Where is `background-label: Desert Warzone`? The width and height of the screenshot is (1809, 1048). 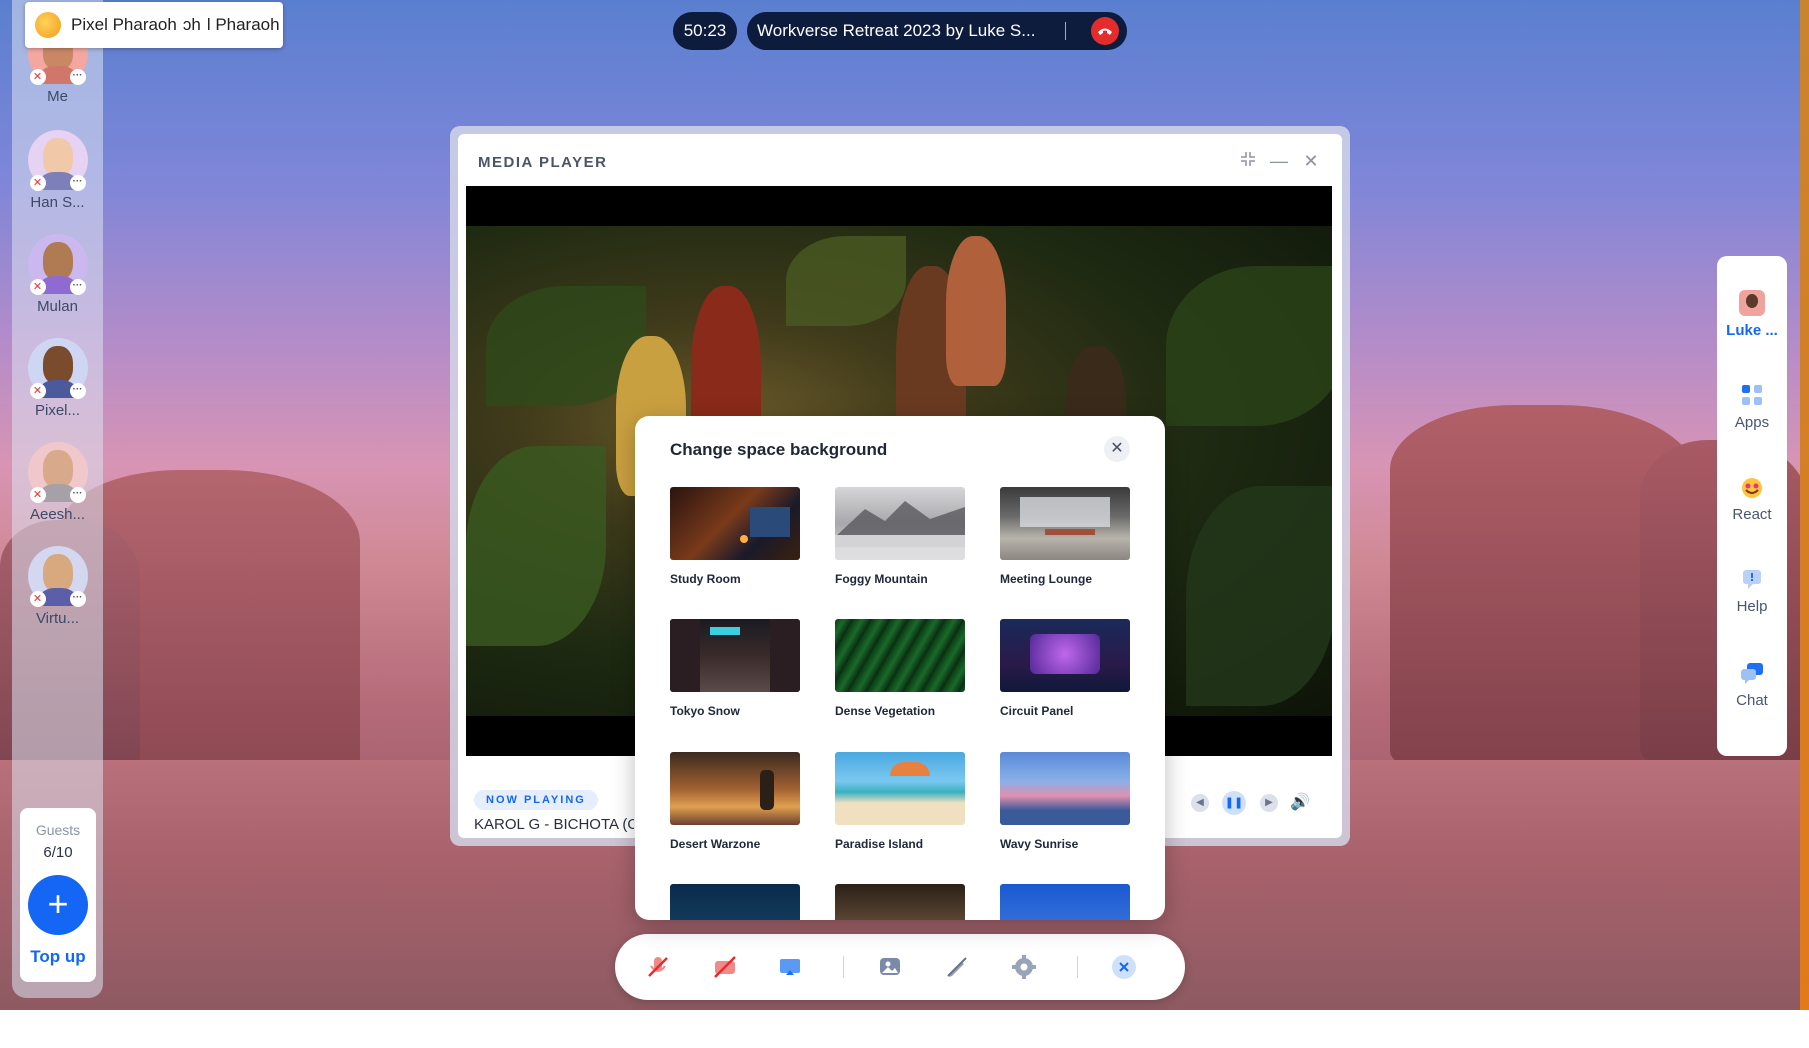 background-label: Desert Warzone is located at coordinates (715, 844).